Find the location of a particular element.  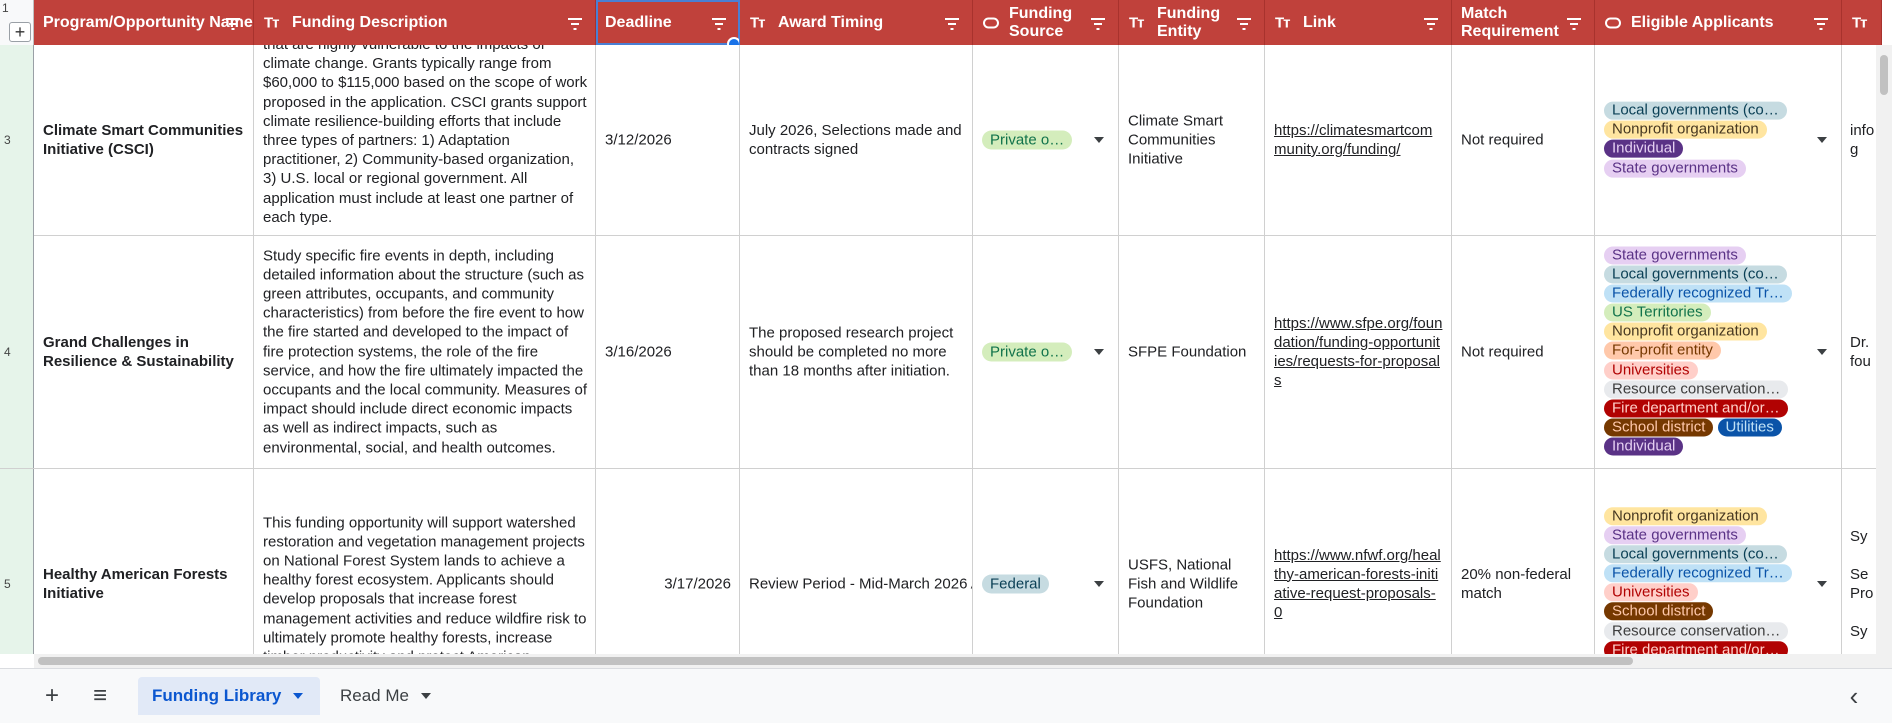

column-header-desc: Tт Funding Description is located at coordinates (425, 22).